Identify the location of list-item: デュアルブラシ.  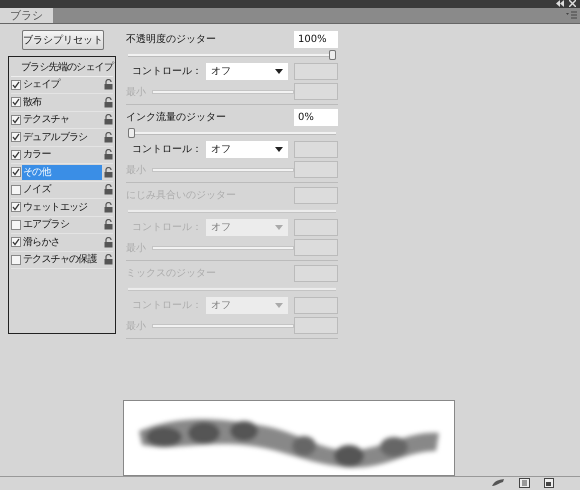
(62, 137).